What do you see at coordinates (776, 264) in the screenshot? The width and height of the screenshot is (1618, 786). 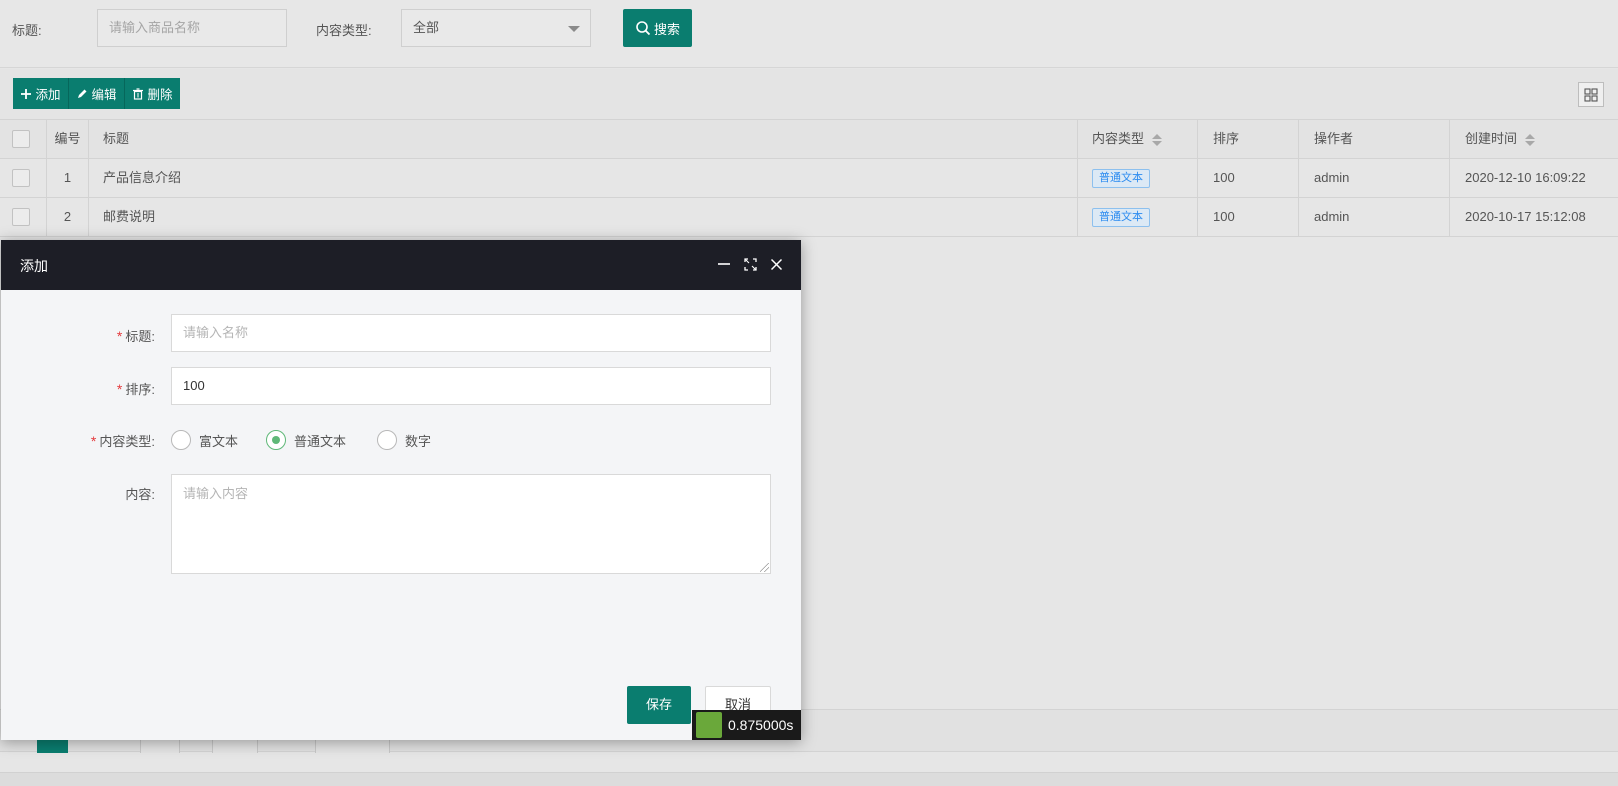 I see `close-icon` at bounding box center [776, 264].